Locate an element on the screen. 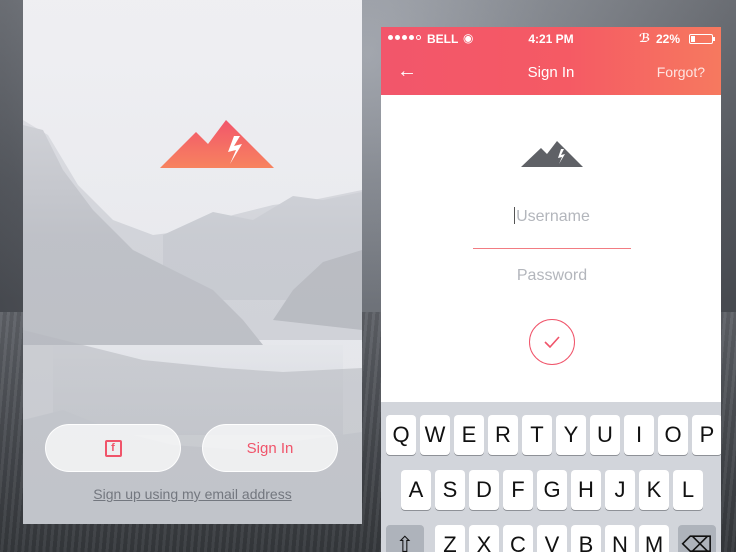 The width and height of the screenshot is (736, 552). signin-button-label: Sign In is located at coordinates (270, 448).